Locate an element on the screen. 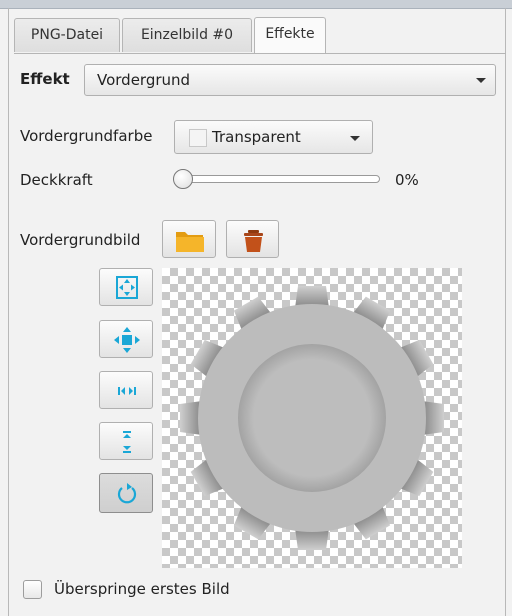  trash-icon is located at coordinates (253, 241).